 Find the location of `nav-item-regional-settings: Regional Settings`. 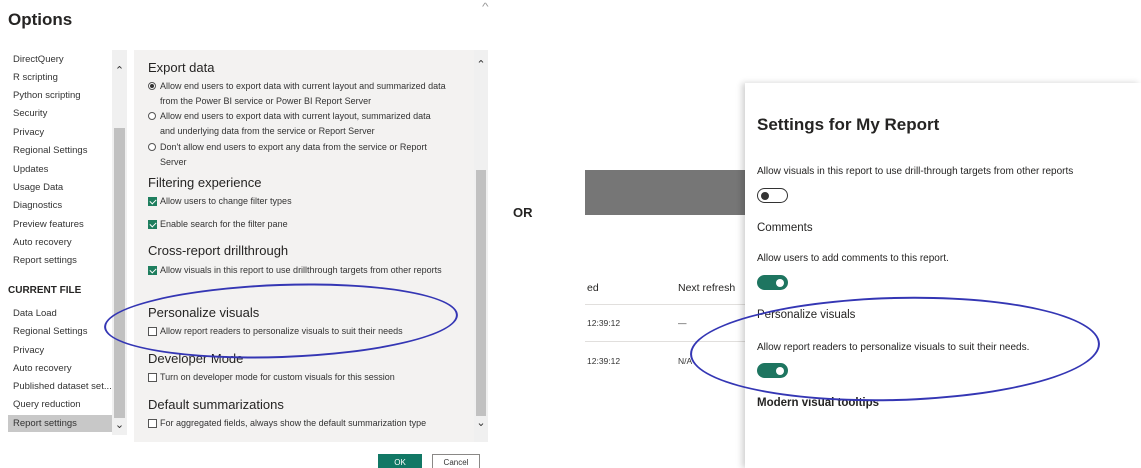

nav-item-regional-settings: Regional Settings is located at coordinates (50, 150).